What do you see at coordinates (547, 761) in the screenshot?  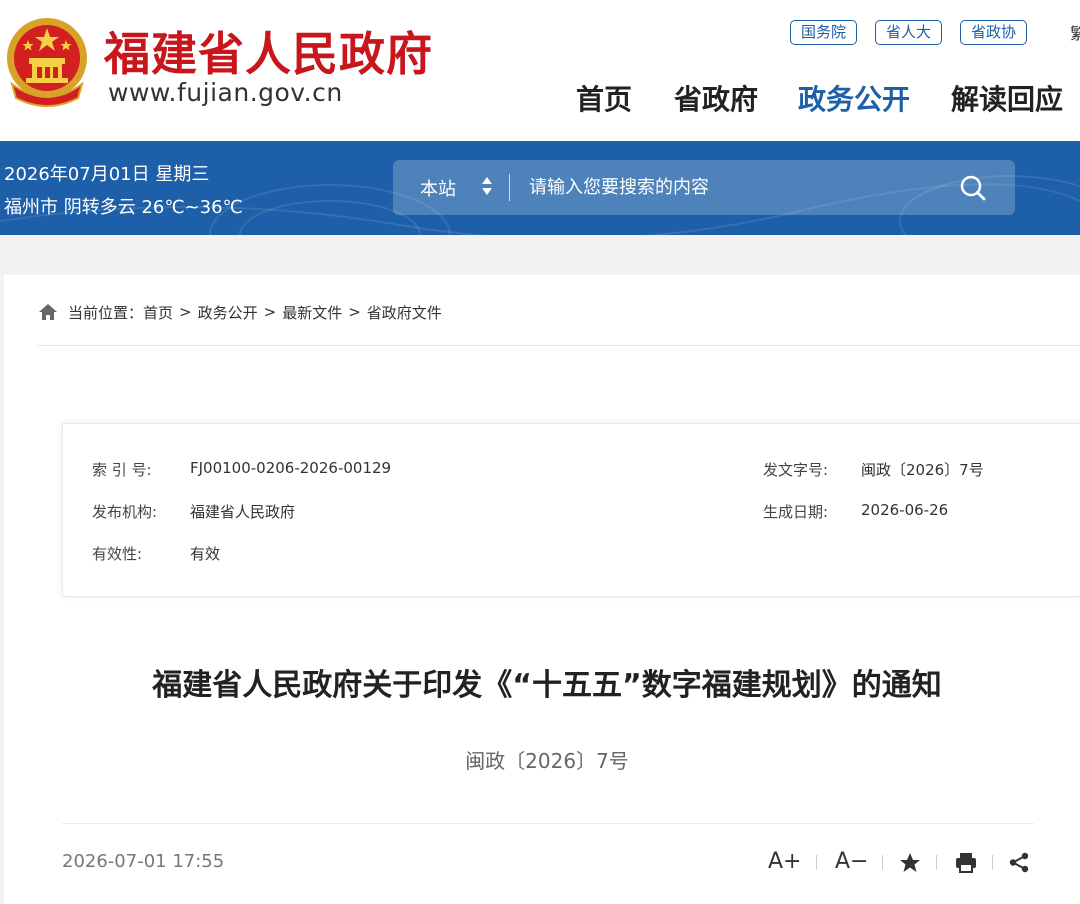 I see `article-document-number: 闽政〔2026〕7号` at bounding box center [547, 761].